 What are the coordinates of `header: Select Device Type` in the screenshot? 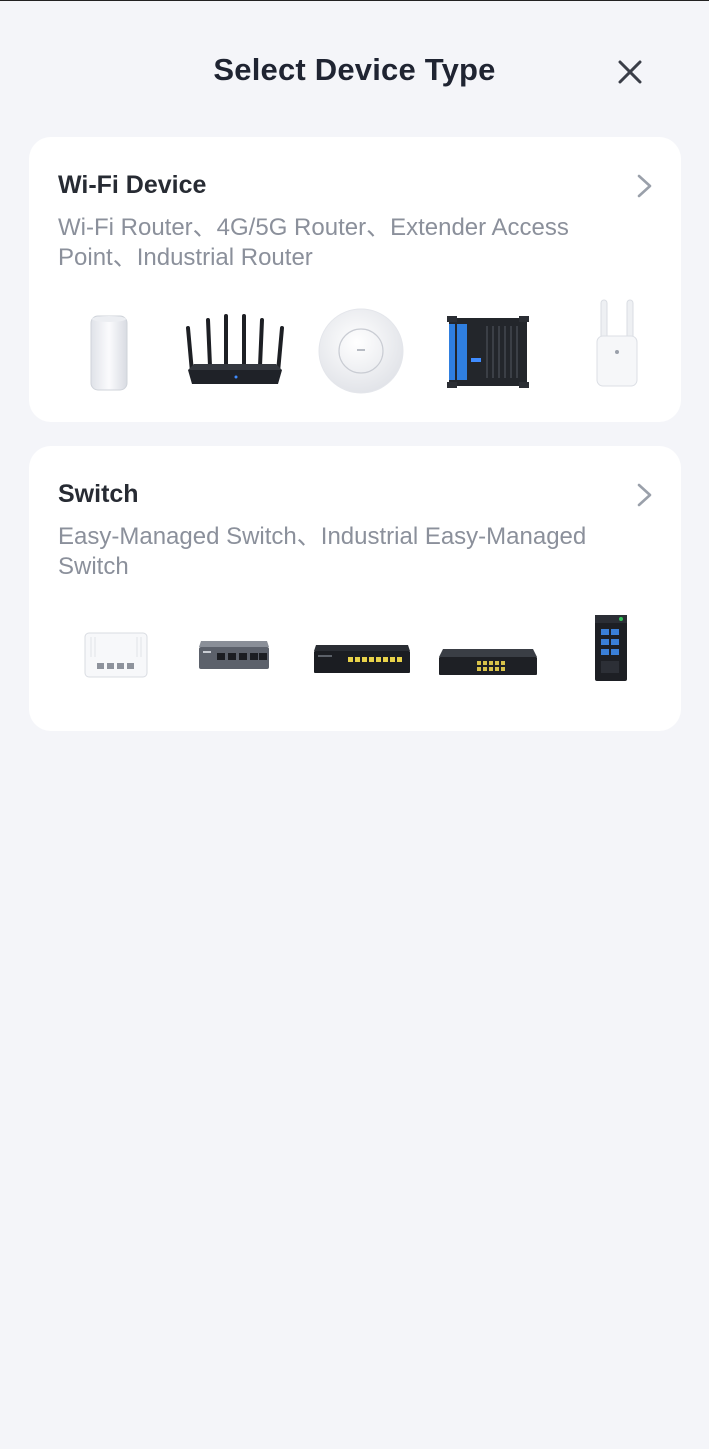 It's located at (354, 72).